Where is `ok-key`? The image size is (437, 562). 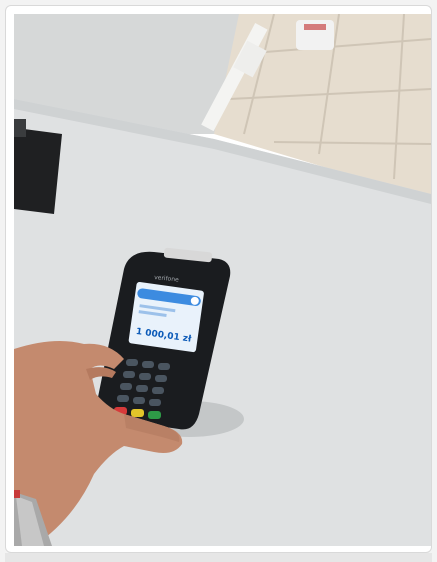
ok-key is located at coordinates (154, 415).